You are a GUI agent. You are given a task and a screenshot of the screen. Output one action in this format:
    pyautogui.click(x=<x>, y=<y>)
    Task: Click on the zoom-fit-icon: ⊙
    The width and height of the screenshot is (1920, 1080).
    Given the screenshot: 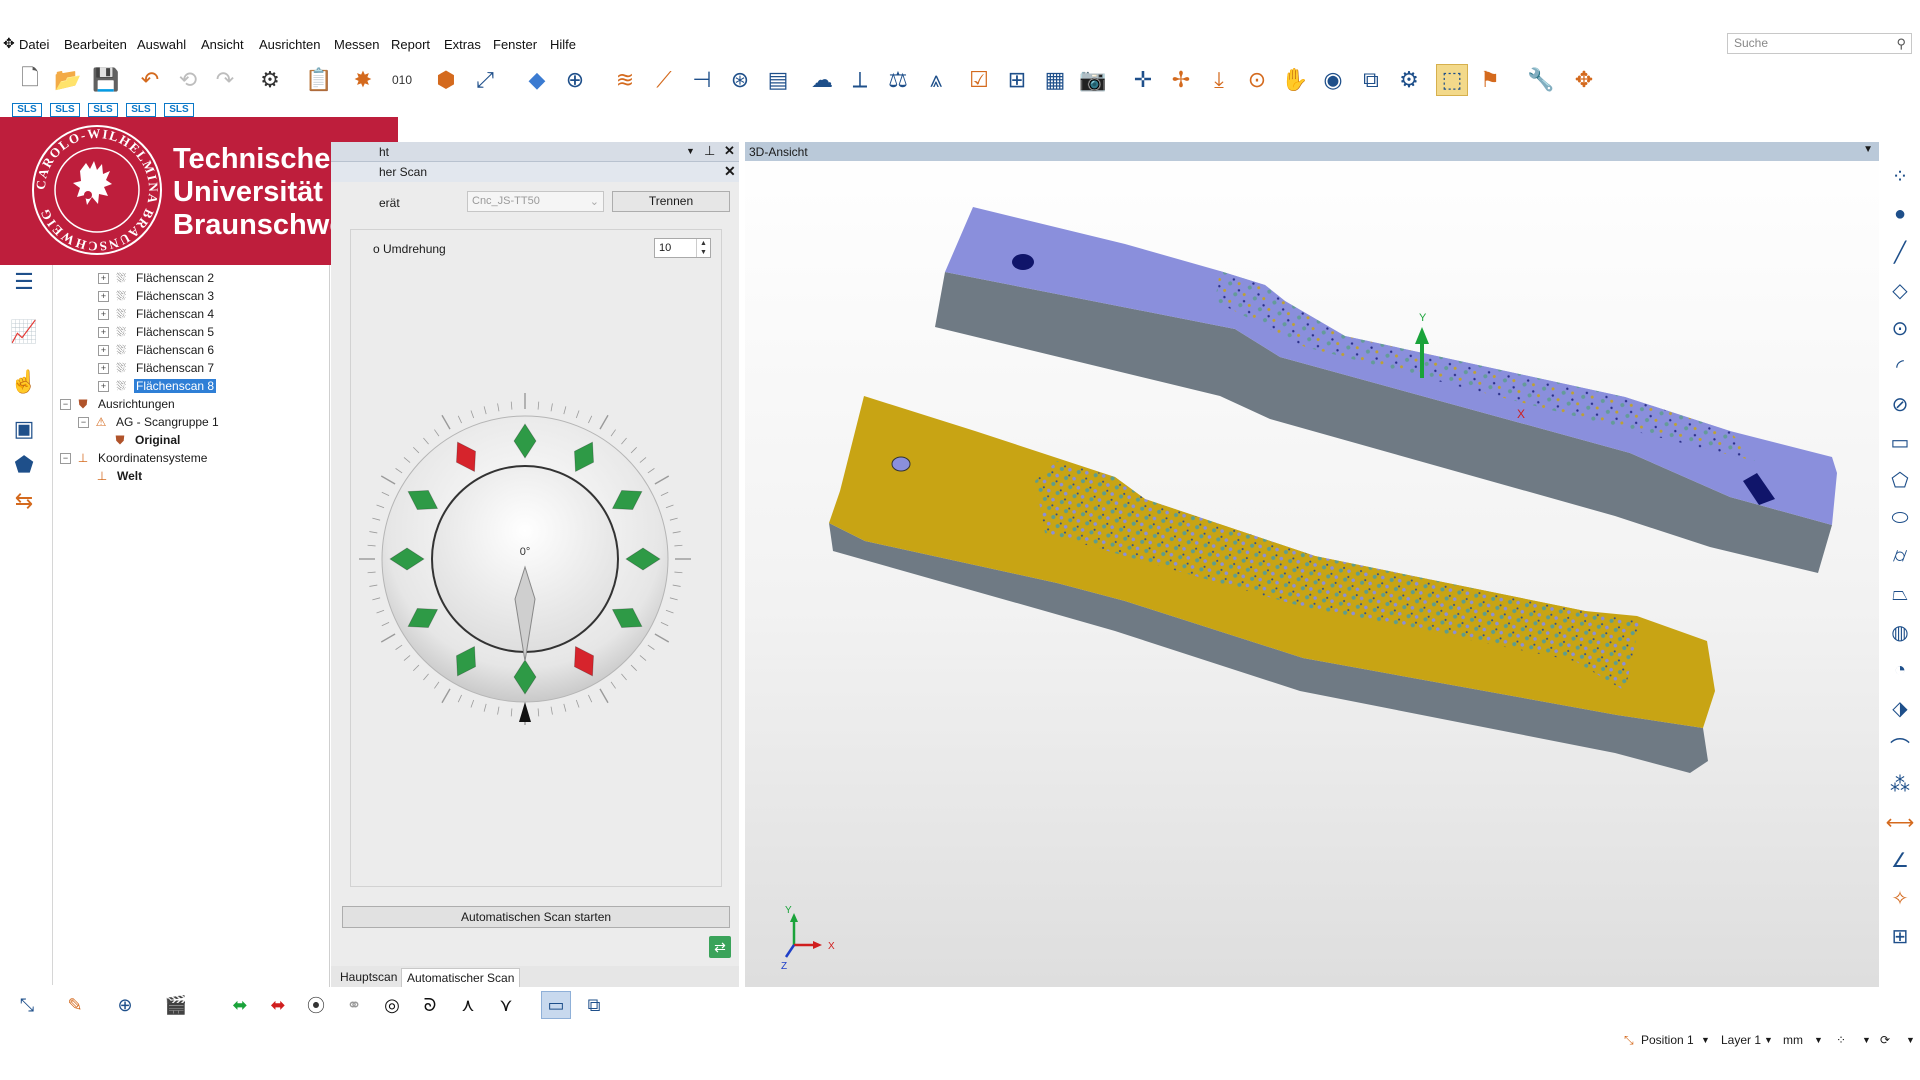 What is the action you would take?
    pyautogui.click(x=1257, y=80)
    